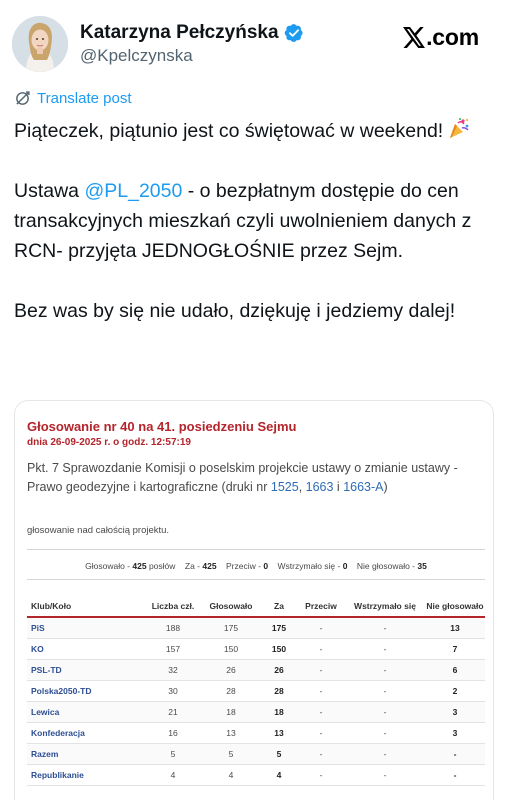 The width and height of the screenshot is (505, 800). What do you see at coordinates (173, 606) in the screenshot?
I see `col-liczba: Liczba czł.` at bounding box center [173, 606].